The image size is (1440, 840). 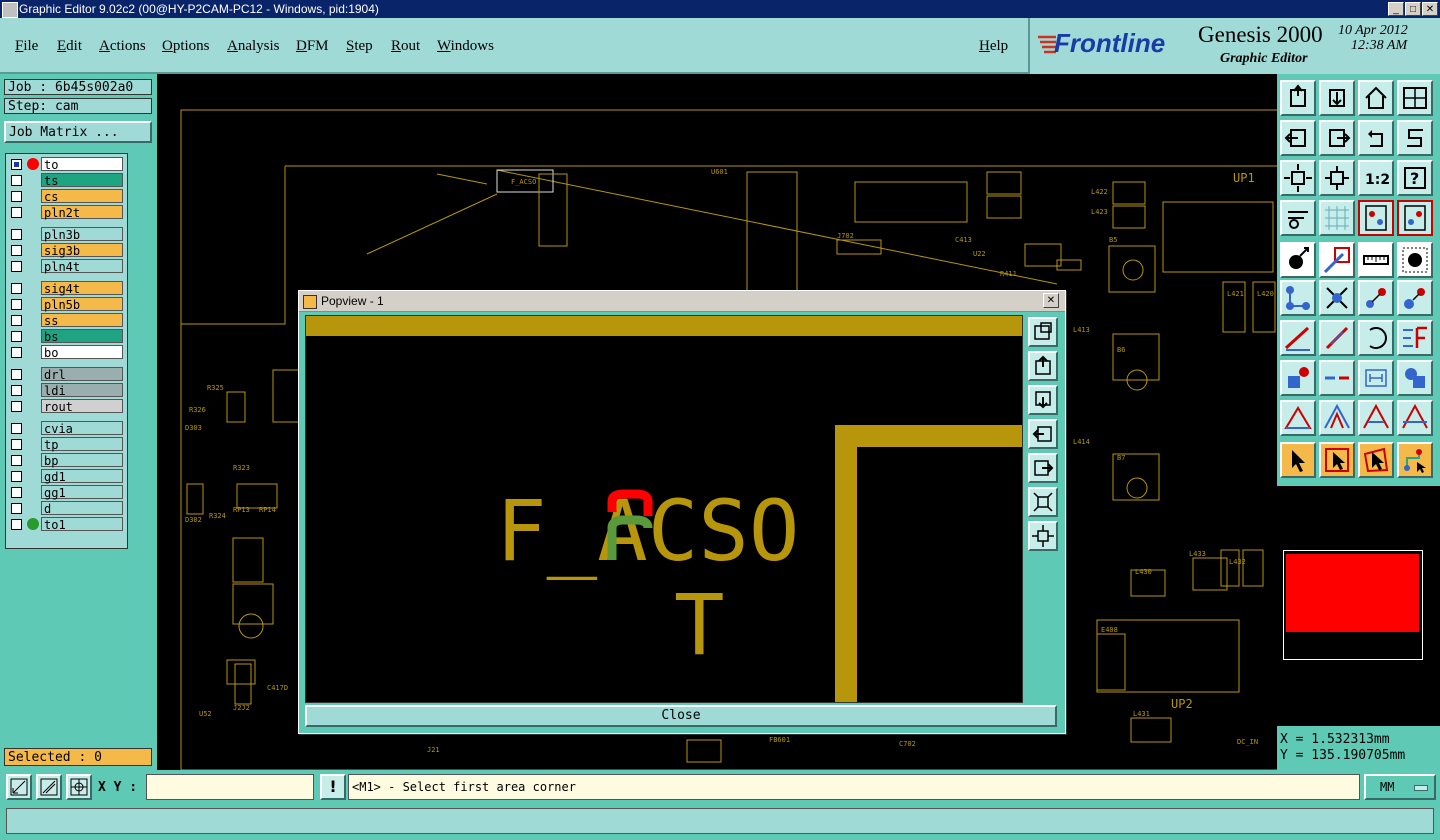 What do you see at coordinates (82, 288) in the screenshot?
I see `layer-name: sig4t` at bounding box center [82, 288].